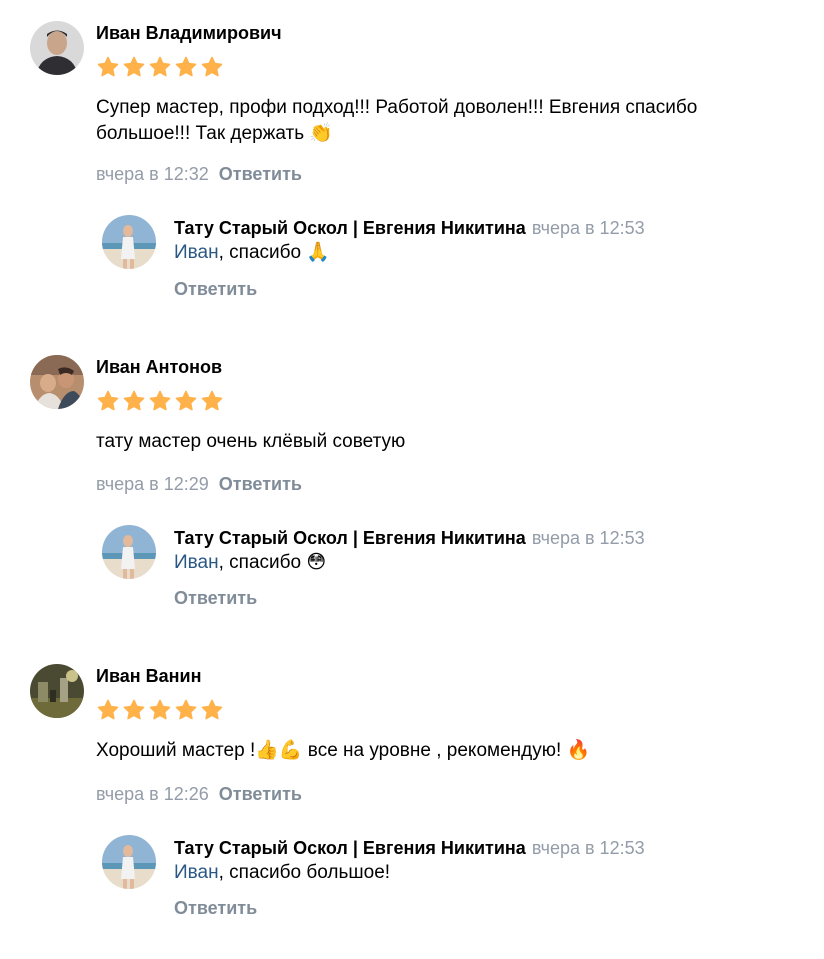 This screenshot has width=824, height=959. I want to click on reply-text: Иван, спасибо 😳, so click(250, 563).